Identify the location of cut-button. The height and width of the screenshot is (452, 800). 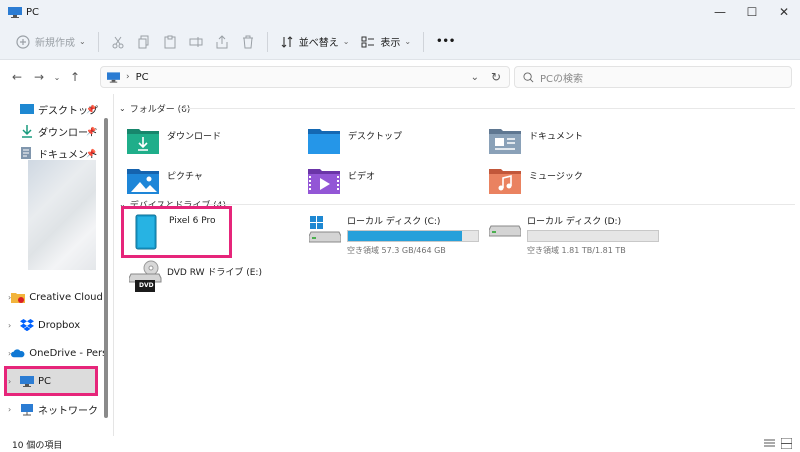
(118, 42).